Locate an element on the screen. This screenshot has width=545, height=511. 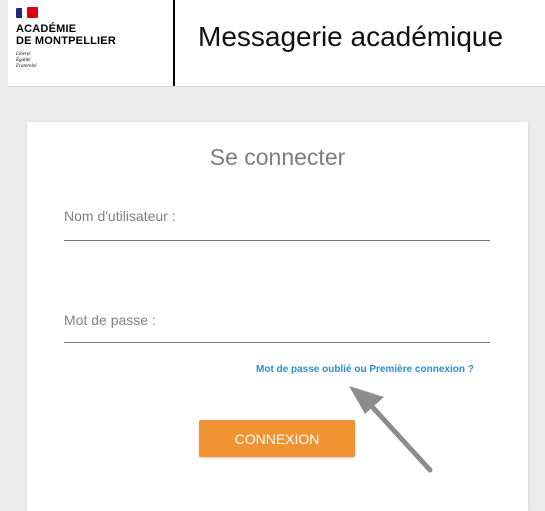
login-title: Se connecter is located at coordinates (277, 157).